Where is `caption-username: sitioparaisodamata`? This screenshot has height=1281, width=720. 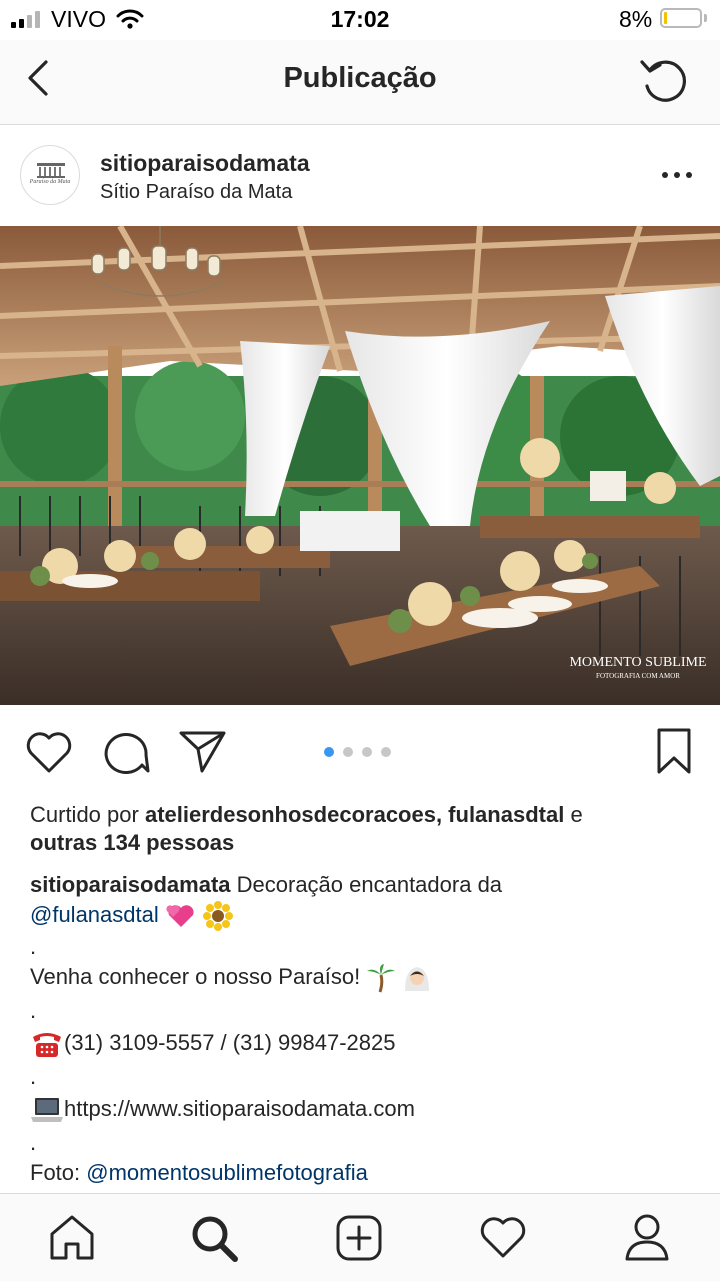 caption-username: sitioparaisodamata is located at coordinates (130, 884).